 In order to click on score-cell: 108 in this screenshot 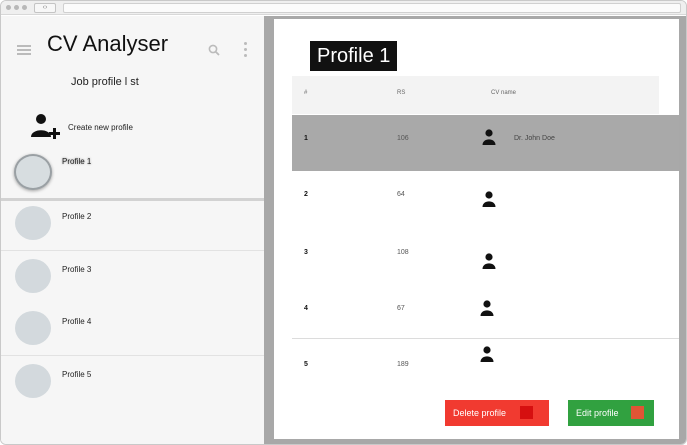, I will do `click(403, 252)`.